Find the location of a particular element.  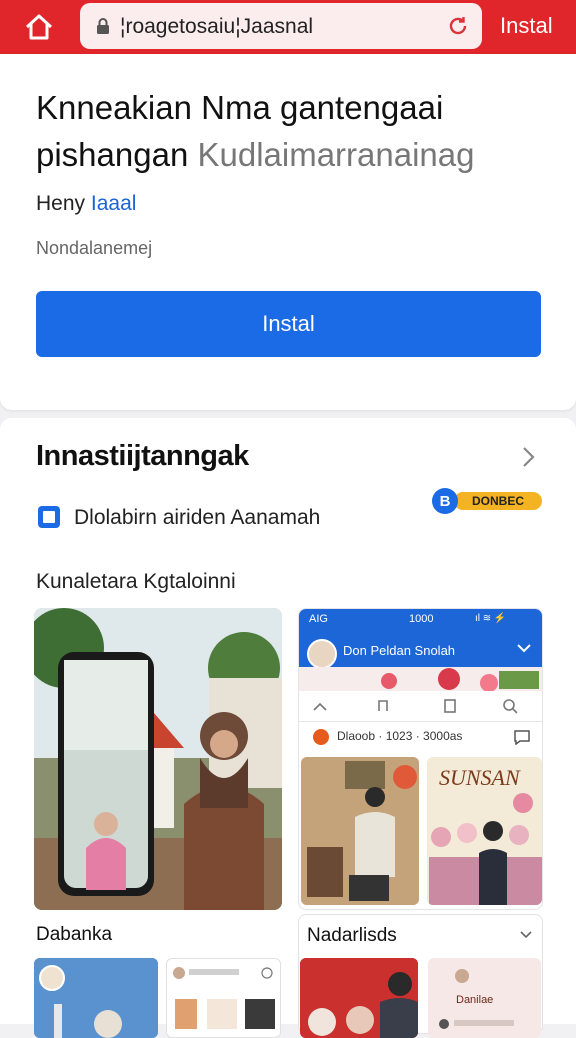

badge-text: DONBEC is located at coordinates (498, 501).